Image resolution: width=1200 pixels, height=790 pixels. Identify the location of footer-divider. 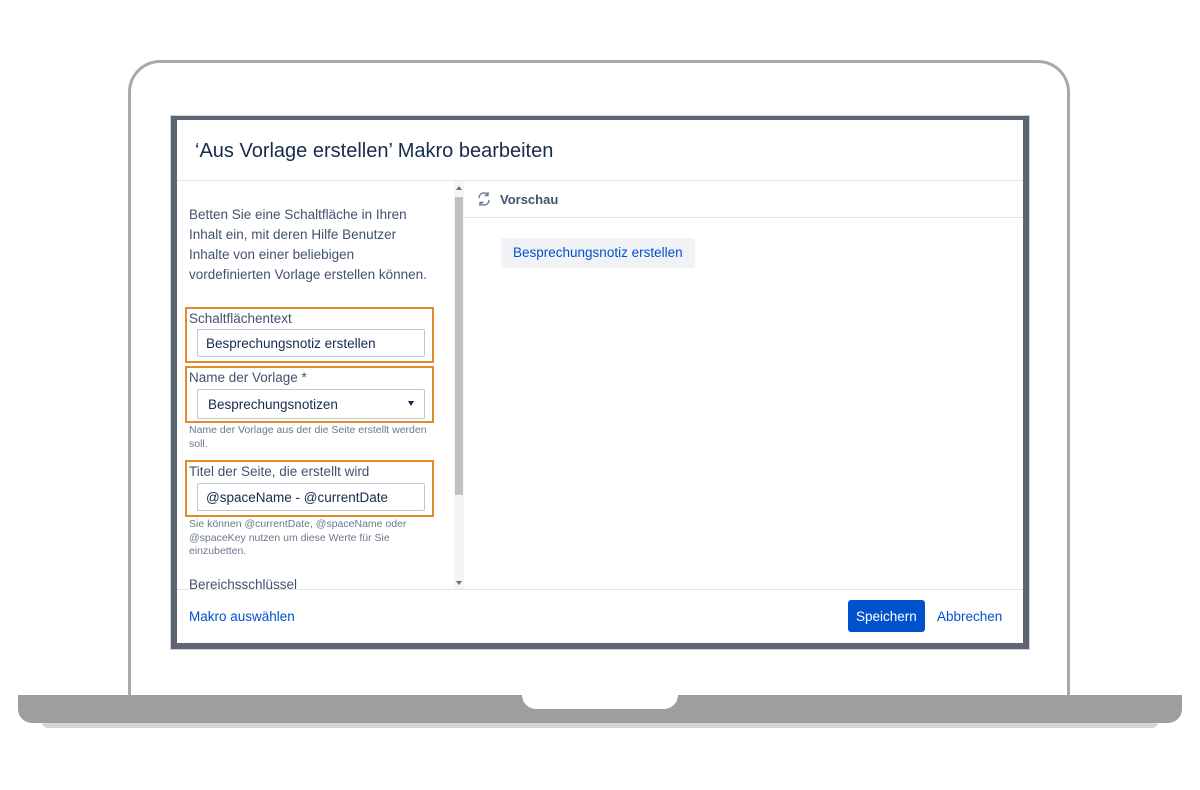
(600, 589).